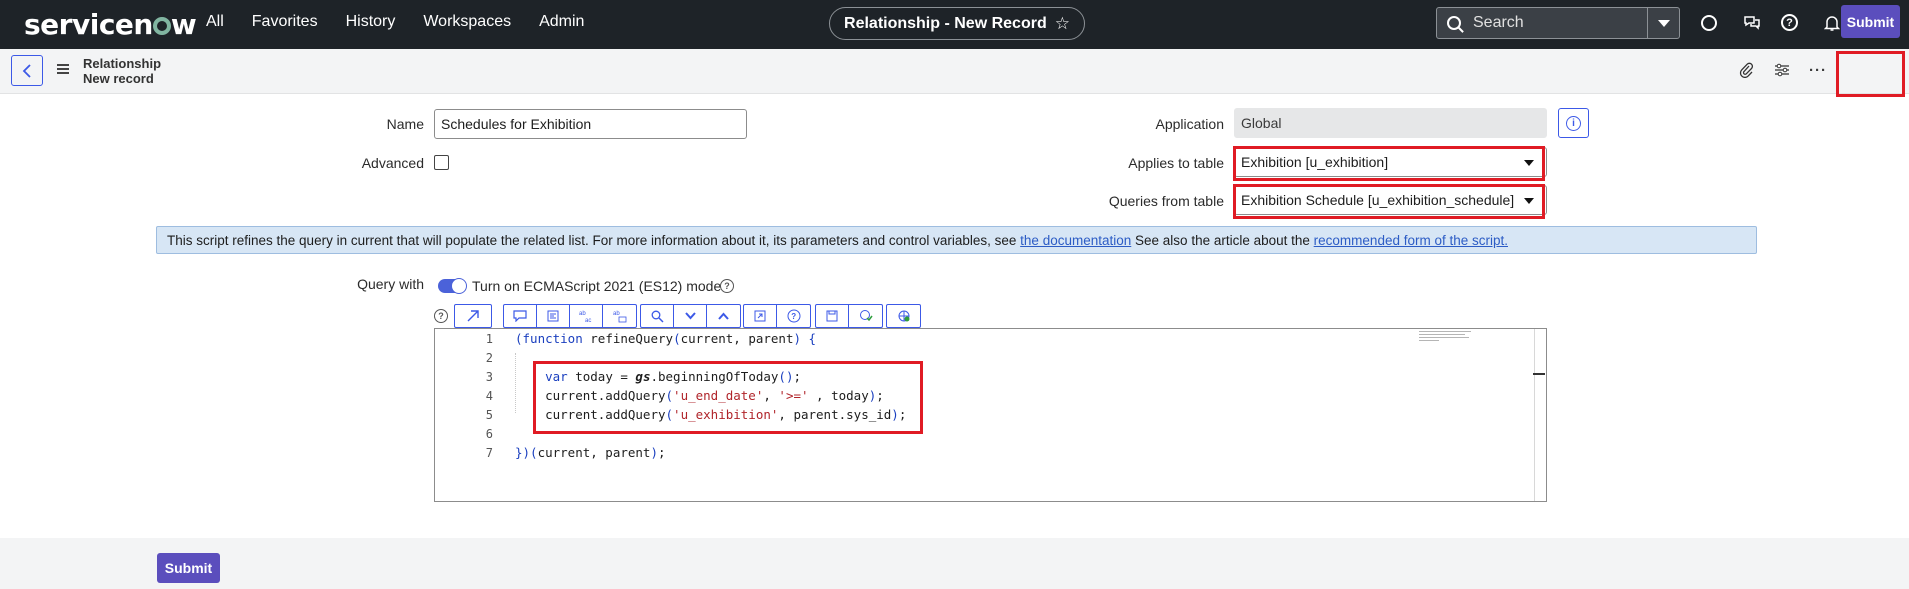 This screenshot has height=589, width=1909. Describe the element at coordinates (1411, 240) in the screenshot. I see `recommended-form-link: recommended form of the script.` at that location.